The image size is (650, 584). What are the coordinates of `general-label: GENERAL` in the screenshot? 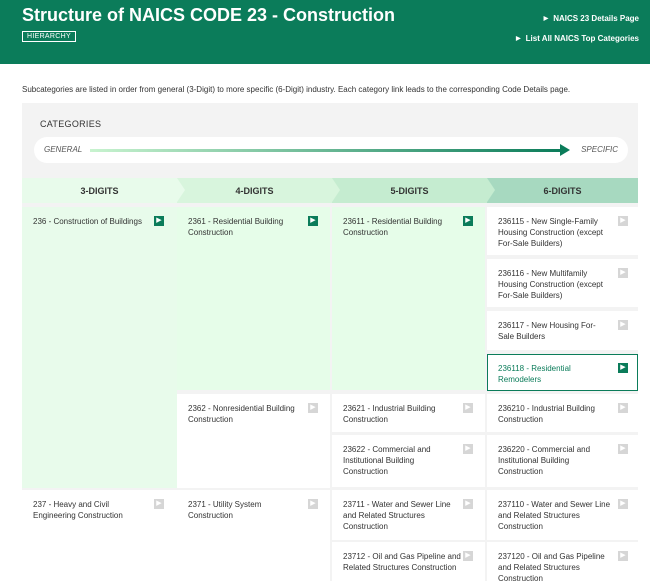 It's located at (63, 149).